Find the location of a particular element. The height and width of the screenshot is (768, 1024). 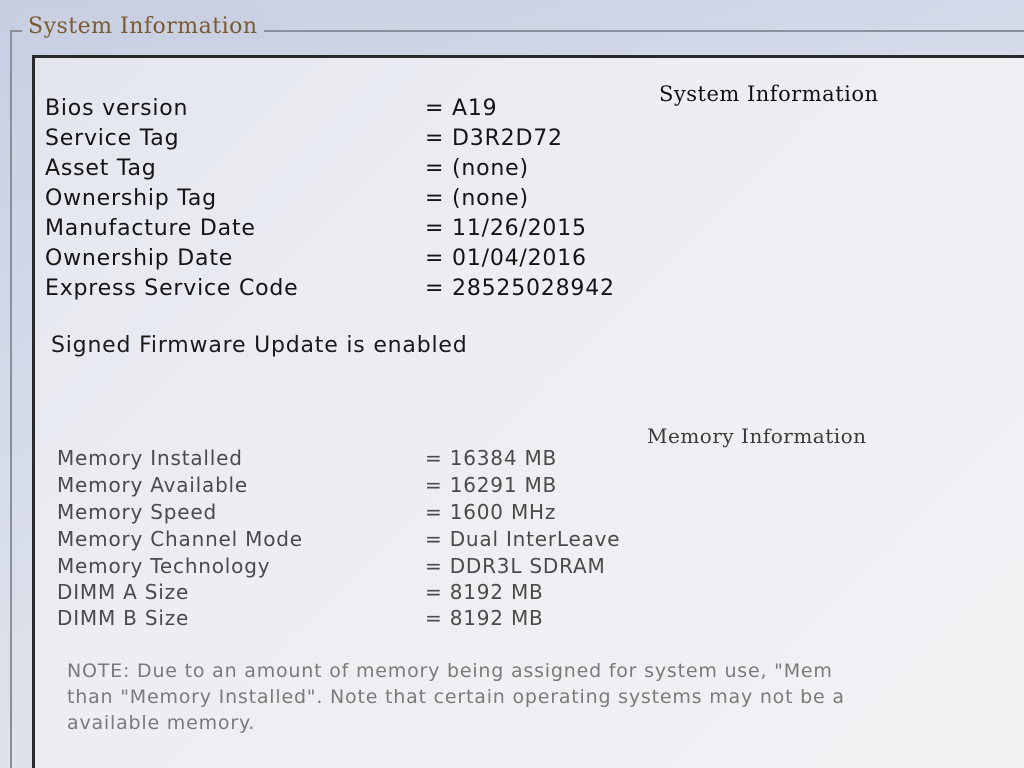

row-value: = D3R2D72 is located at coordinates (494, 138).